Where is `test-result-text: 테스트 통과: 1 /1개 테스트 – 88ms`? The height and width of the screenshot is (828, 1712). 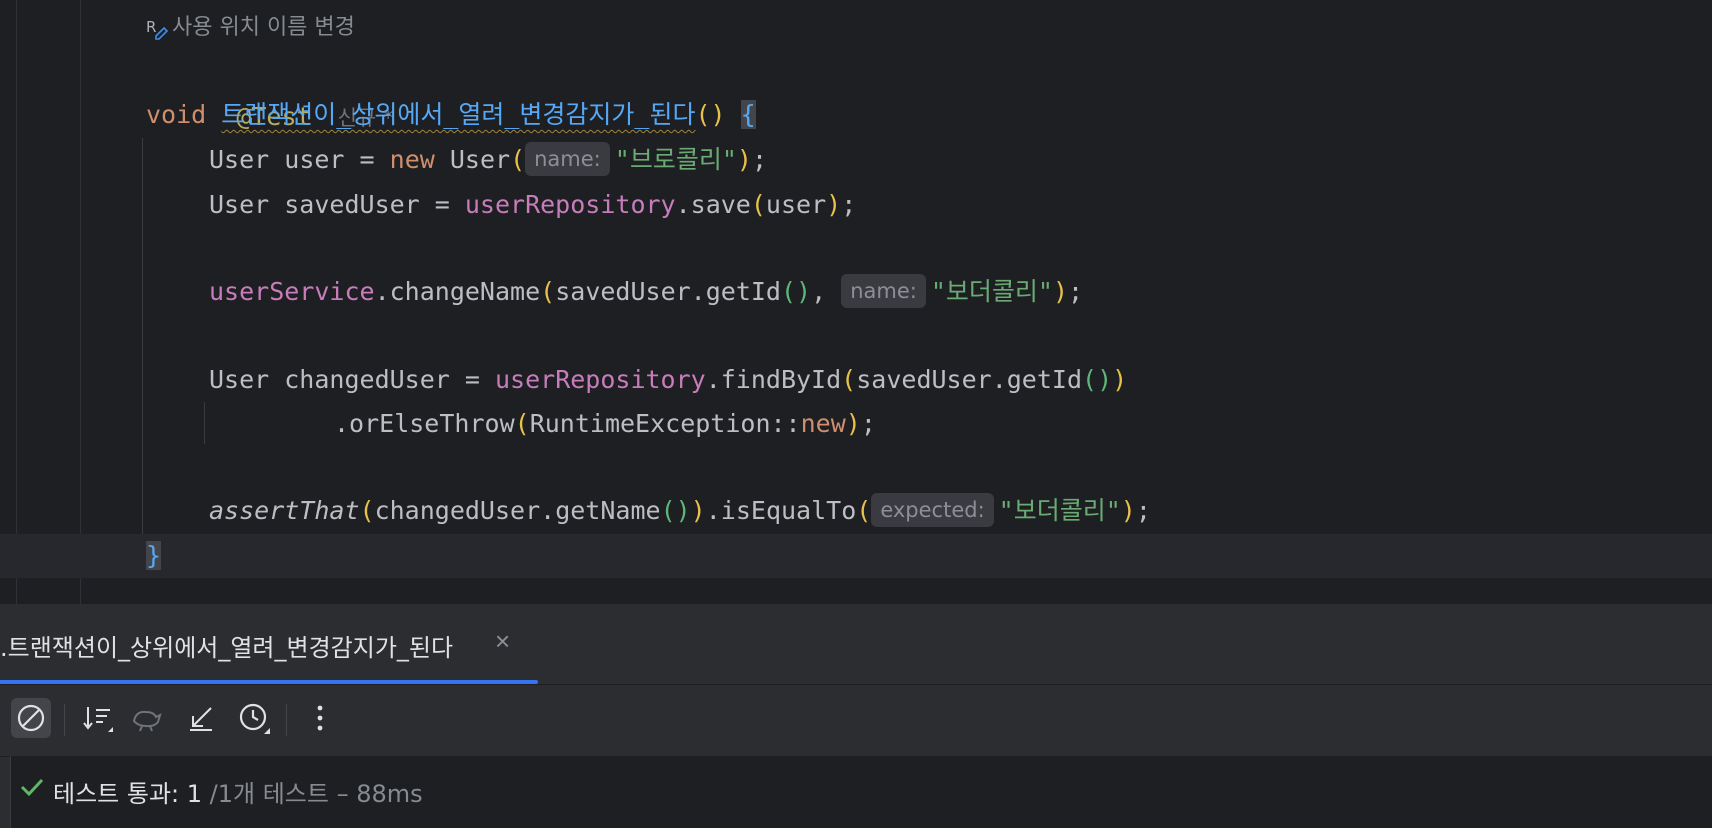
test-result-text: 테스트 통과: 1 /1개 테스트 – 88ms is located at coordinates (238, 791).